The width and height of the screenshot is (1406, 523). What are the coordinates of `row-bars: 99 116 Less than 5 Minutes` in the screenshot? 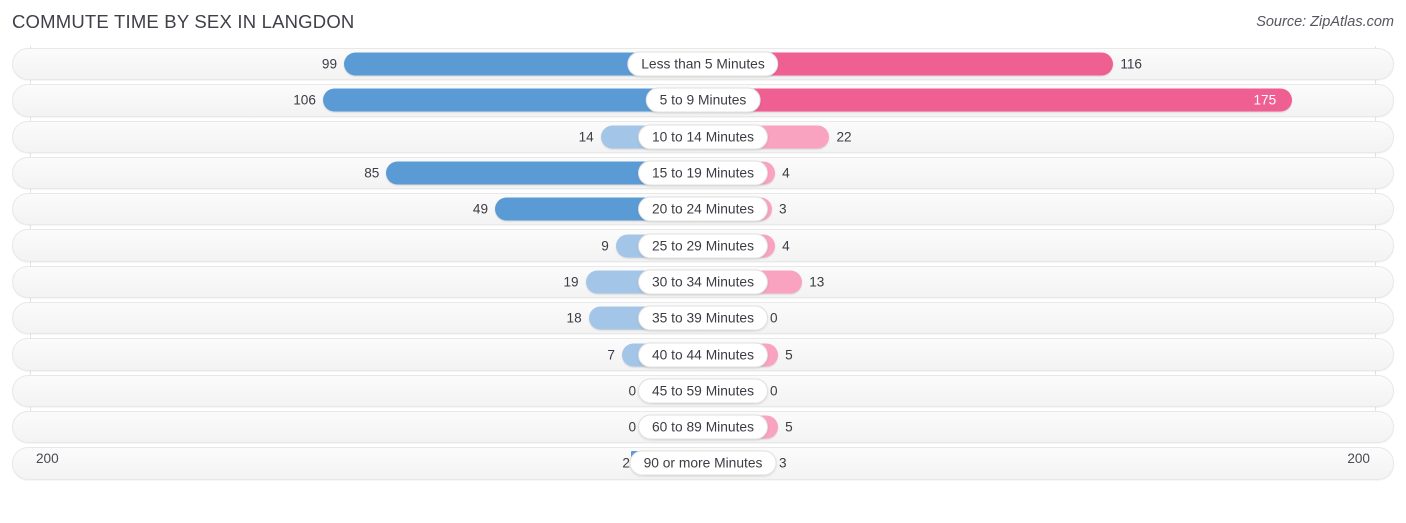 It's located at (703, 64).